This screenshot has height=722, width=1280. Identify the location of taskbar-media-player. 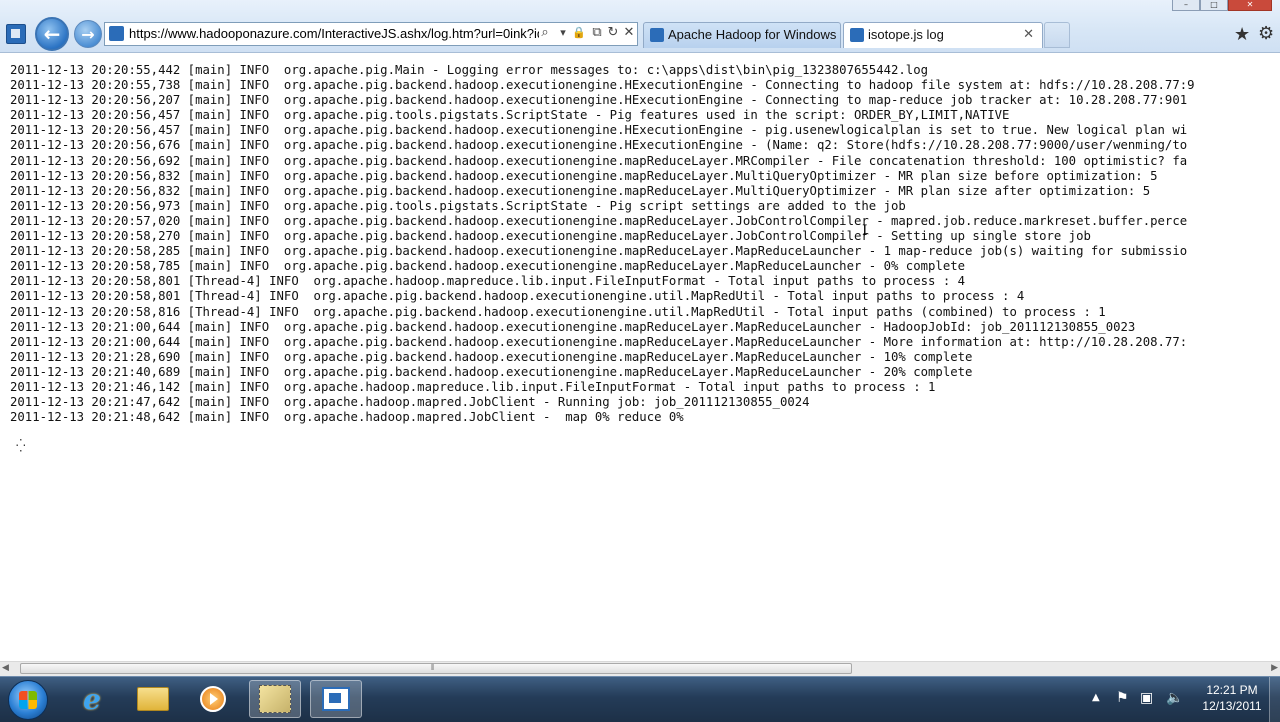
(213, 699).